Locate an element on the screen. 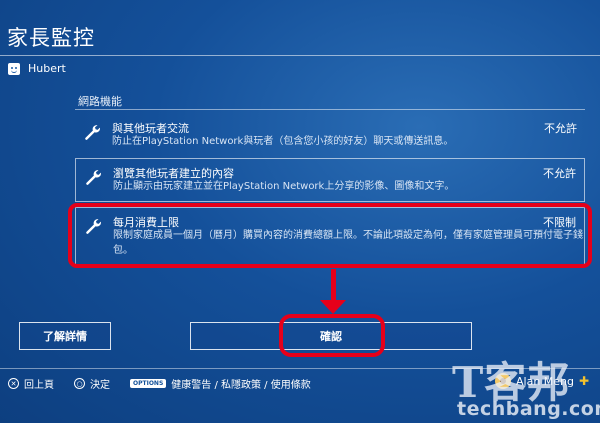 This screenshot has width=600, height=423. user-row: Hubert is located at coordinates (37, 68).